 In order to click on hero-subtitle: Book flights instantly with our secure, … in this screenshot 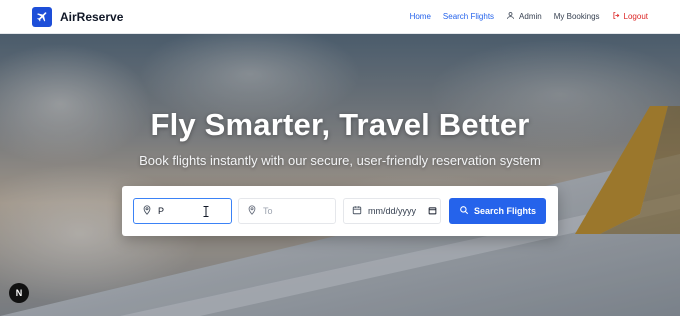, I will do `click(340, 160)`.